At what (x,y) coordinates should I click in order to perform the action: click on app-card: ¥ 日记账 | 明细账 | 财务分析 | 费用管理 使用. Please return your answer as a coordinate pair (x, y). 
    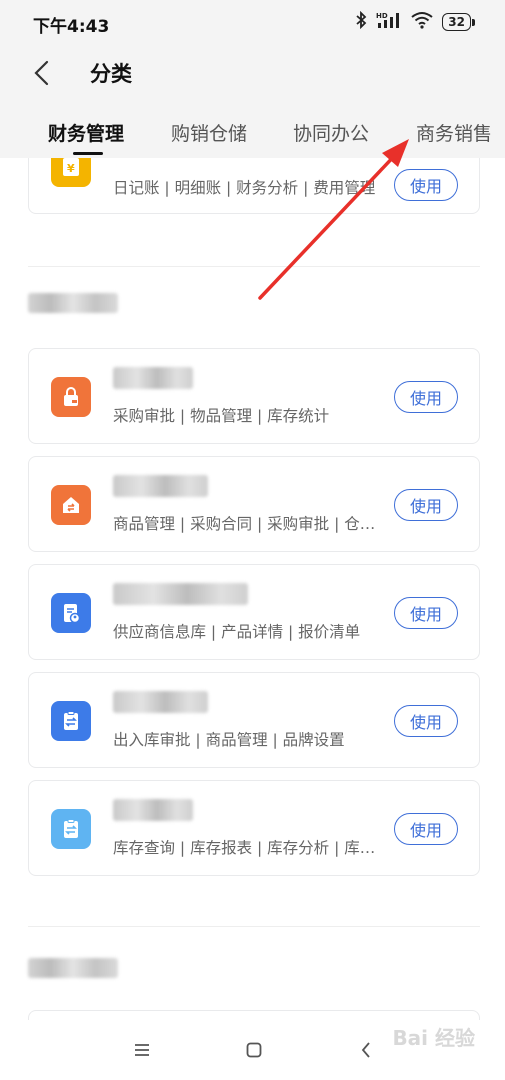
    Looking at the image, I should click on (254, 186).